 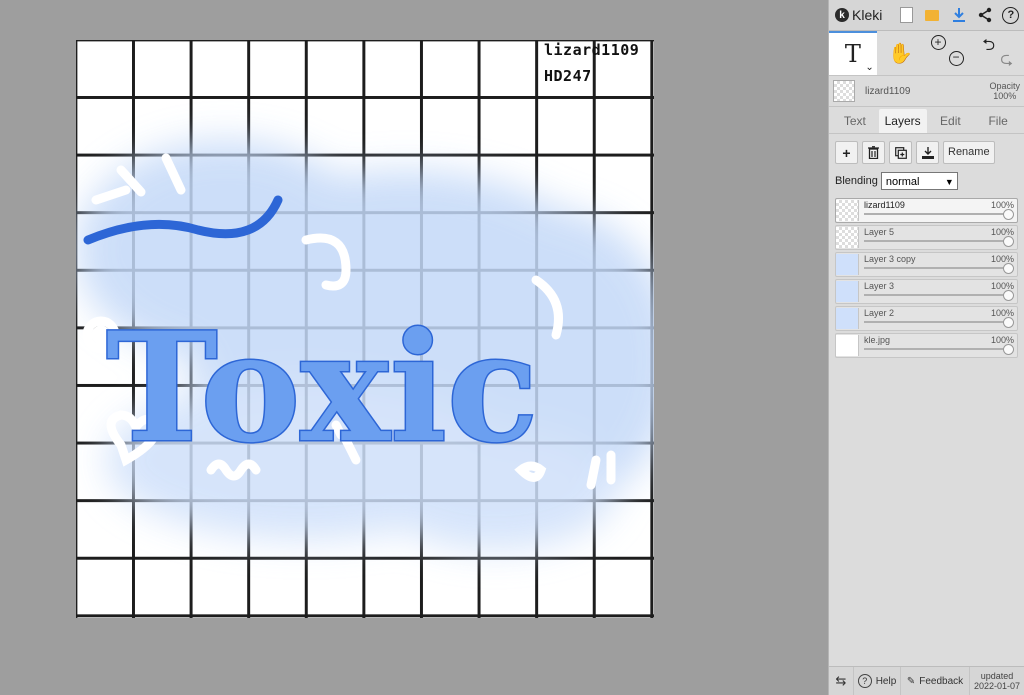 I want to click on updated-date: 2022-01-07, so click(x=997, y=686).